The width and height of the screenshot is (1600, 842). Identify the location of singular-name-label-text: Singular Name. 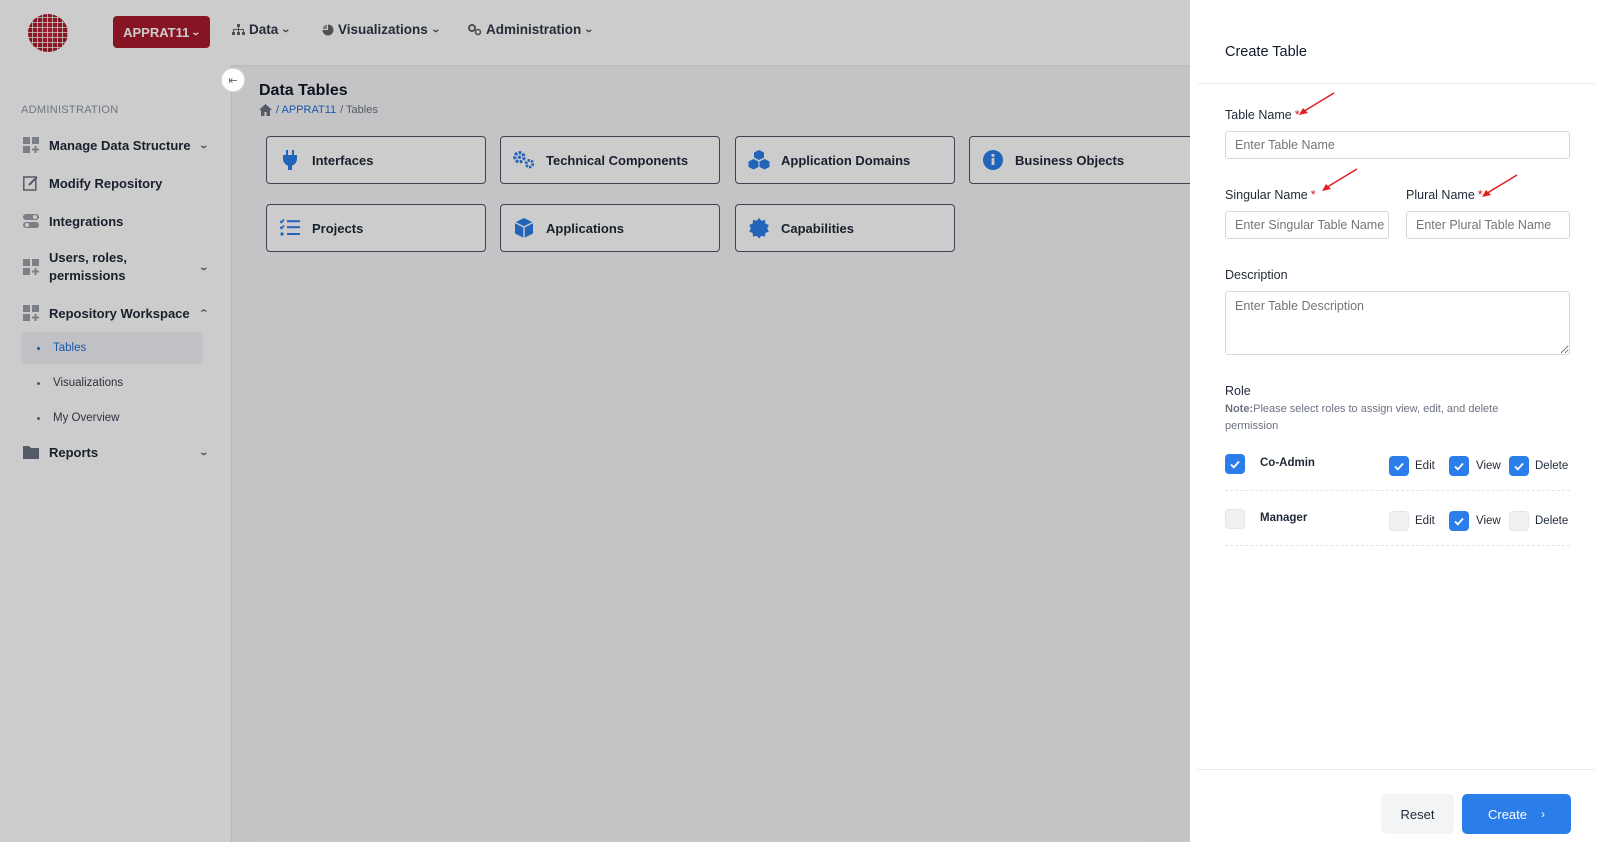
(1266, 195).